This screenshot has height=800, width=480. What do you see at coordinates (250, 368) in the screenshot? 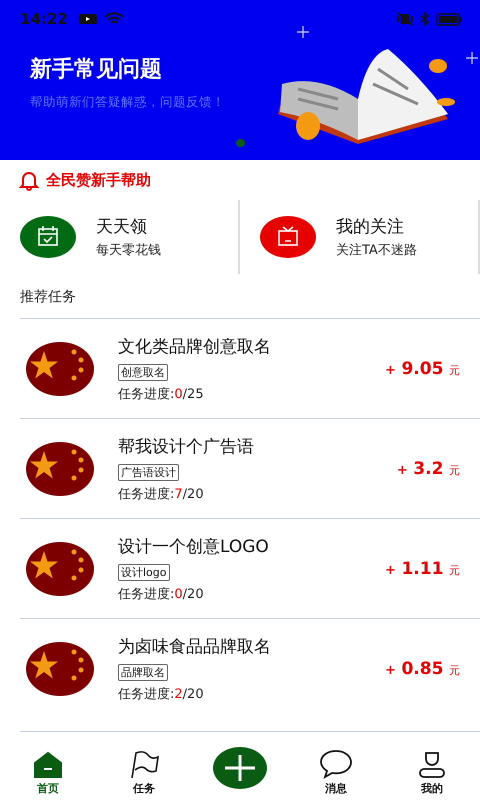
I see `task-row: 文化类品牌创意取名 创意取名 任务进度:0/25 + 9.05 元` at bounding box center [250, 368].